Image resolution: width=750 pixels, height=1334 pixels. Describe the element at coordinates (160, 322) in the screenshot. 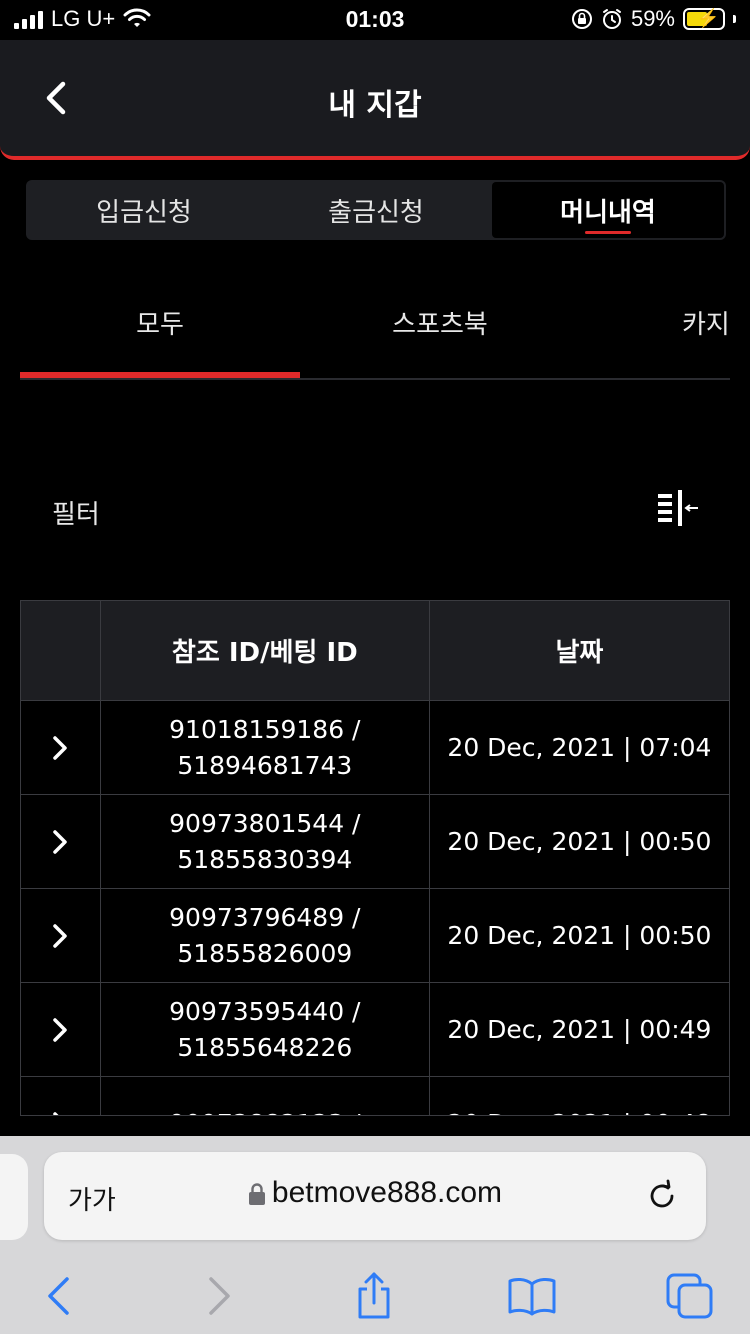

I see `tab-all: 모두` at that location.